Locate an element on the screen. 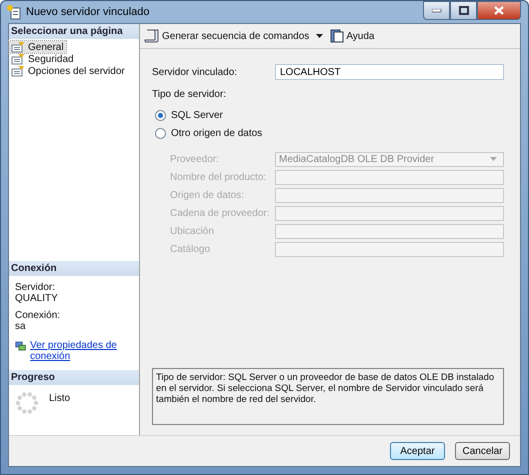 This screenshot has width=529, height=475. help-book-icon is located at coordinates (337, 36).